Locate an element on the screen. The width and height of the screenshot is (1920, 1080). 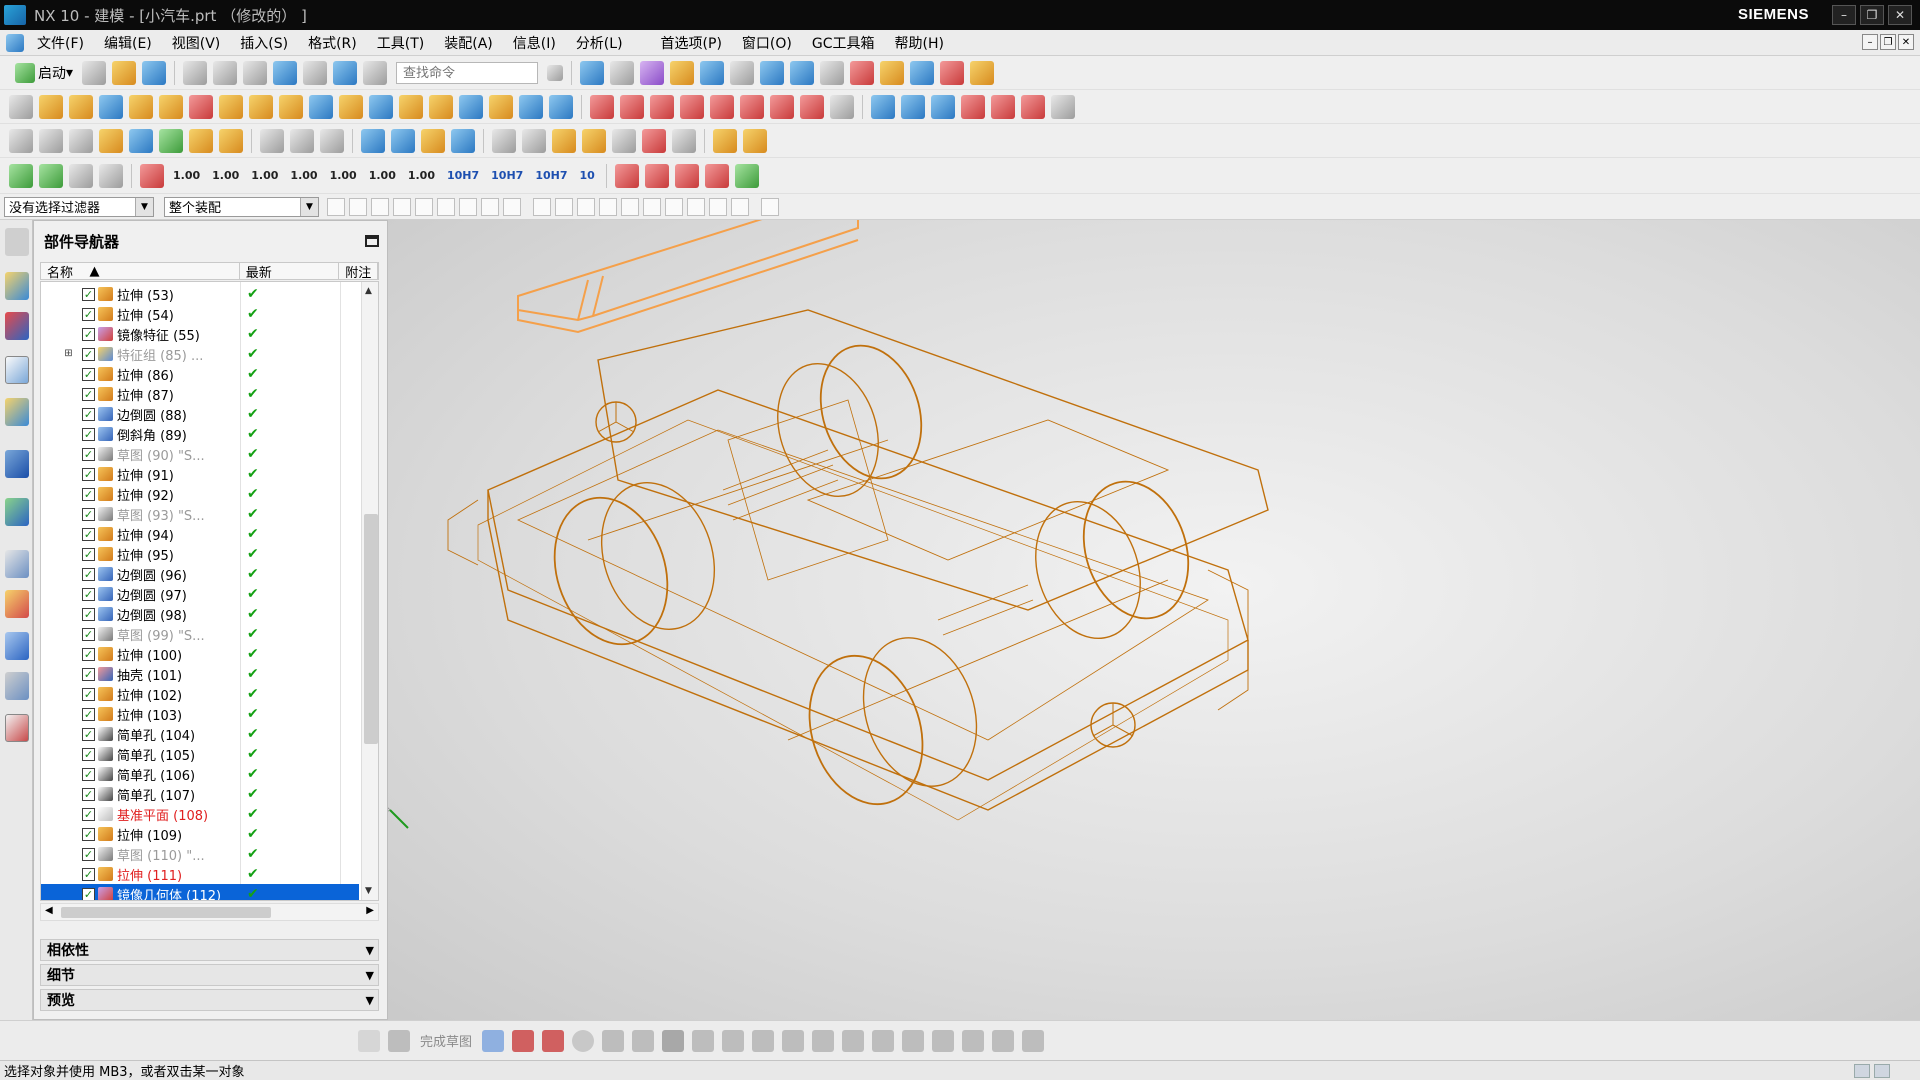
feature-row: ✓ 拉伸 (95) ✔ is located at coordinates (200, 554).